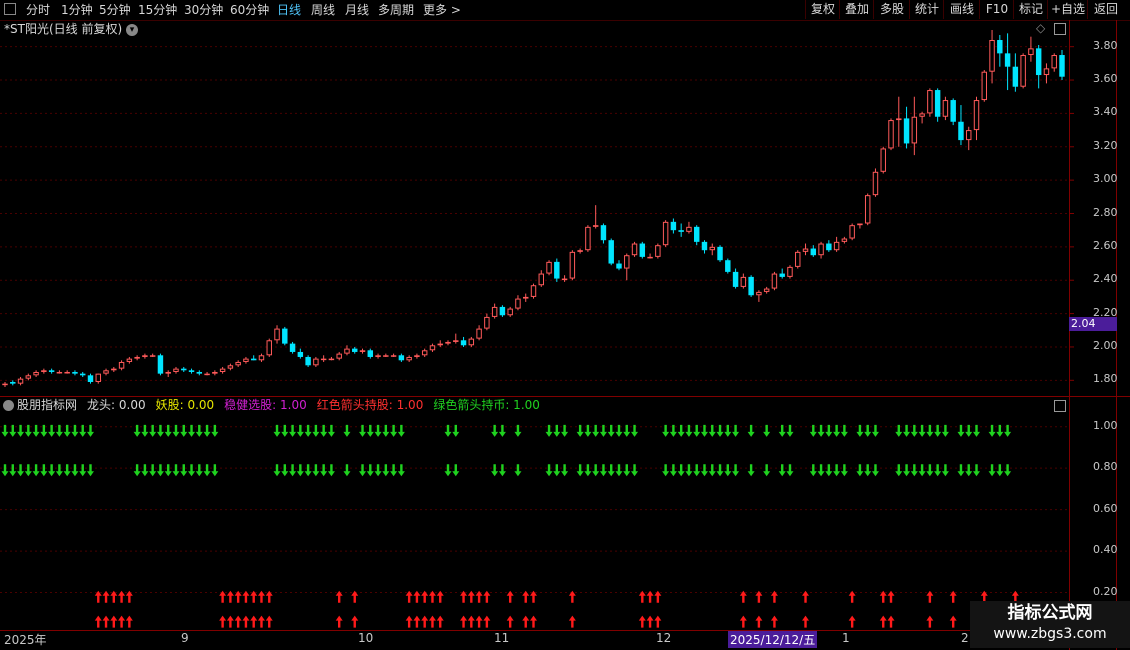 Image resolution: width=1130 pixels, height=650 pixels. I want to click on price-tick-label: 2.40, so click(1105, 279).